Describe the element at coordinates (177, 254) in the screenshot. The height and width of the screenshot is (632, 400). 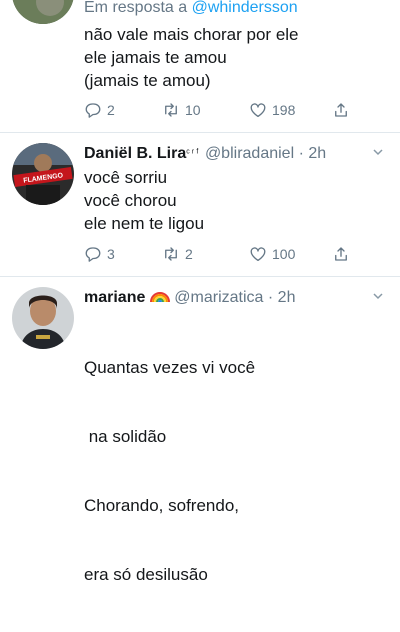
I see `retweet-button: 2` at that location.